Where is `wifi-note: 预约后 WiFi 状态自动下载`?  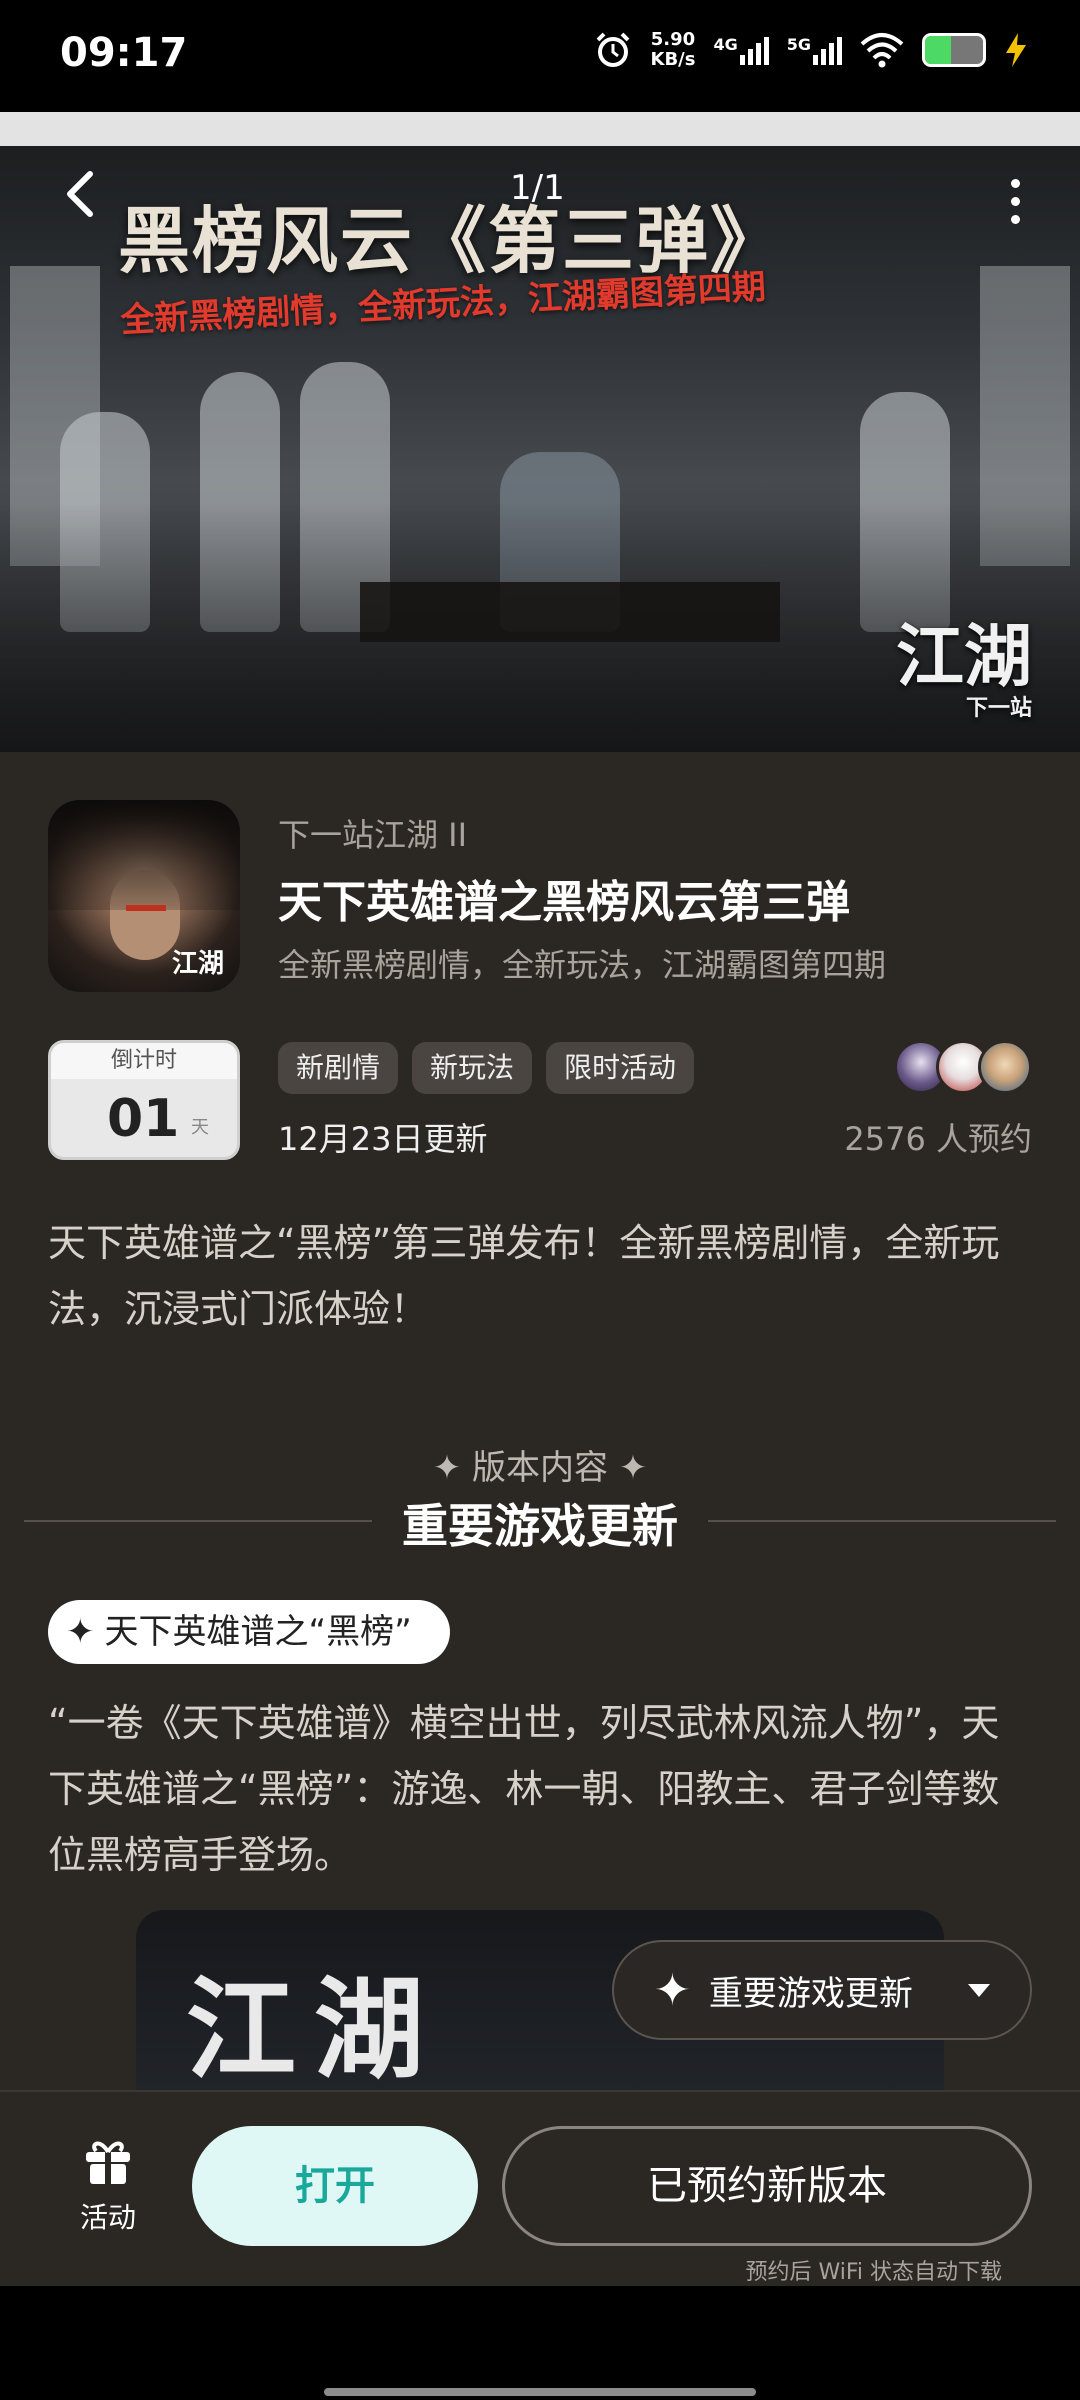
wifi-note: 预约后 WiFi 状态自动下载 is located at coordinates (873, 2272).